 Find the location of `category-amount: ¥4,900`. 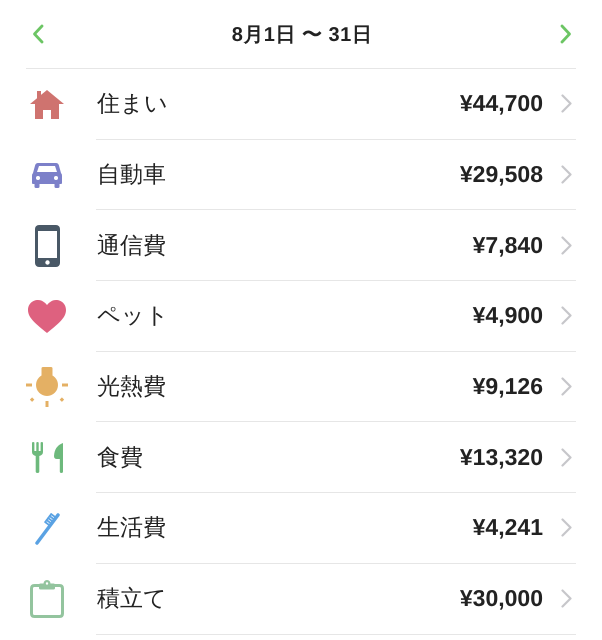

category-amount: ¥4,900 is located at coordinates (507, 316).